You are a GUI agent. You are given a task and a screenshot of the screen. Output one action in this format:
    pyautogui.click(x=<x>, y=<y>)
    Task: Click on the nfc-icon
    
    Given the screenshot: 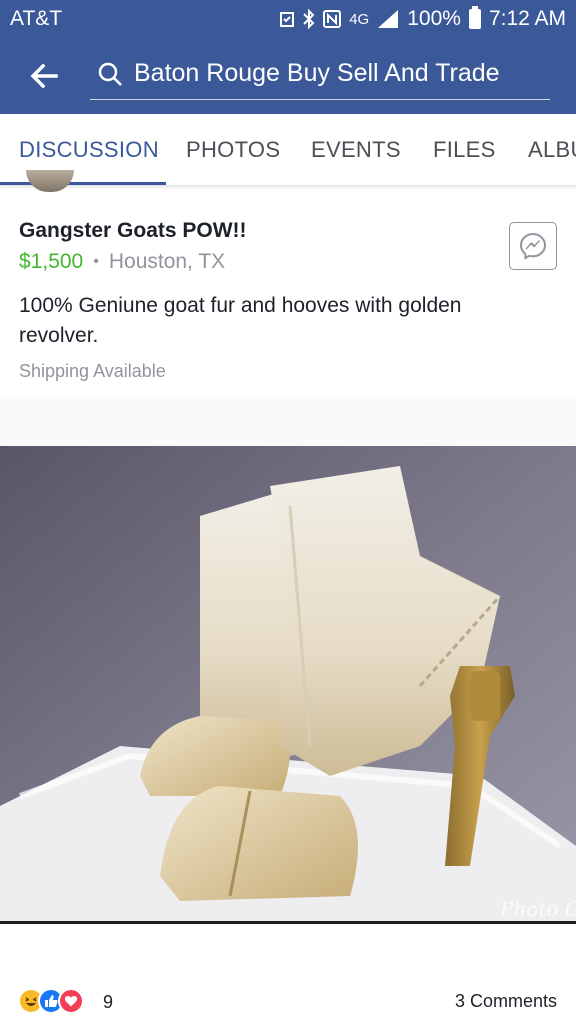 What is the action you would take?
    pyautogui.click(x=332, y=19)
    